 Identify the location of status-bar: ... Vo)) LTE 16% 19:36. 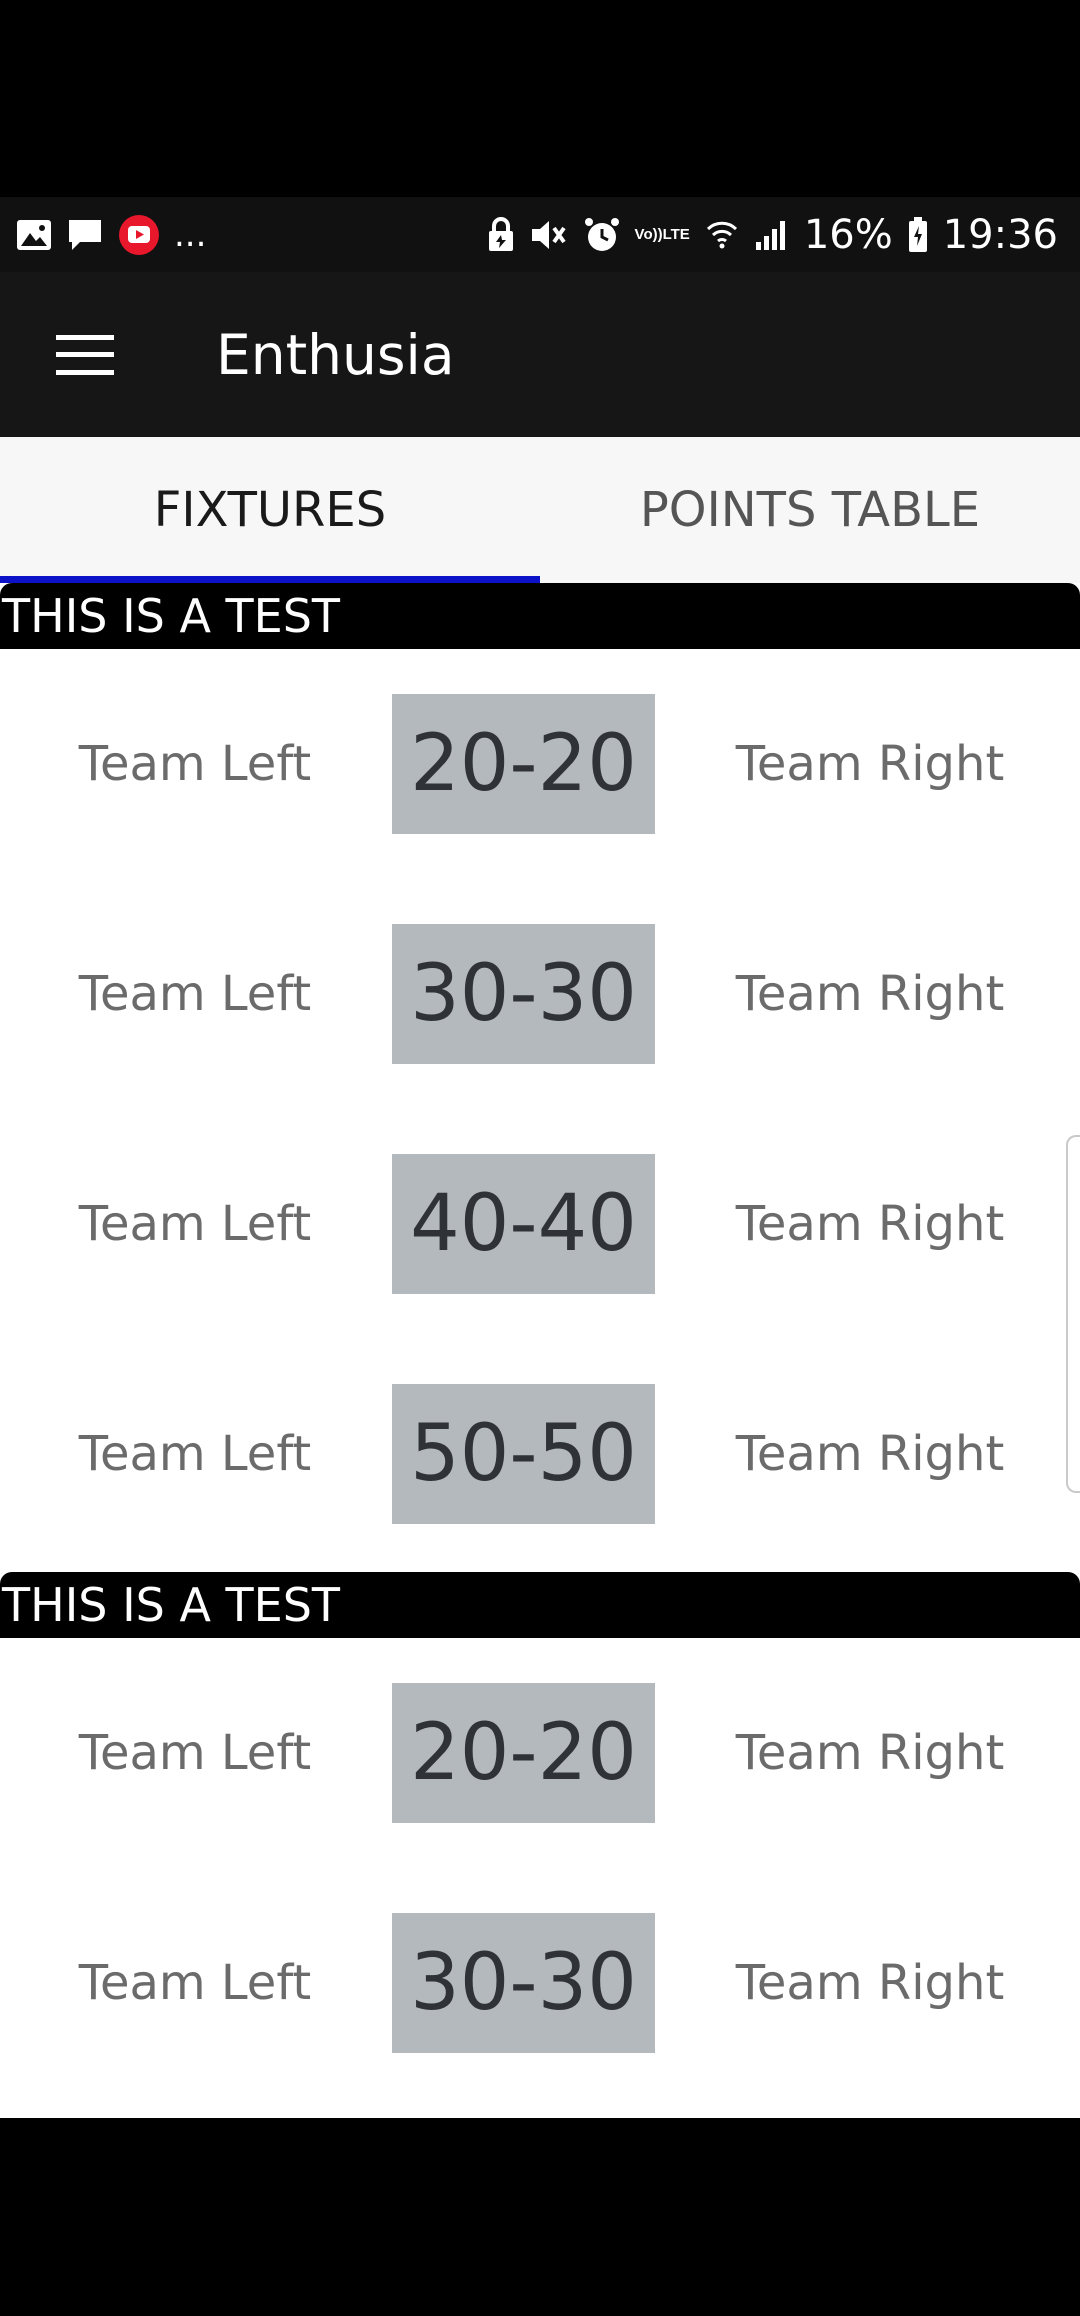
(540, 234).